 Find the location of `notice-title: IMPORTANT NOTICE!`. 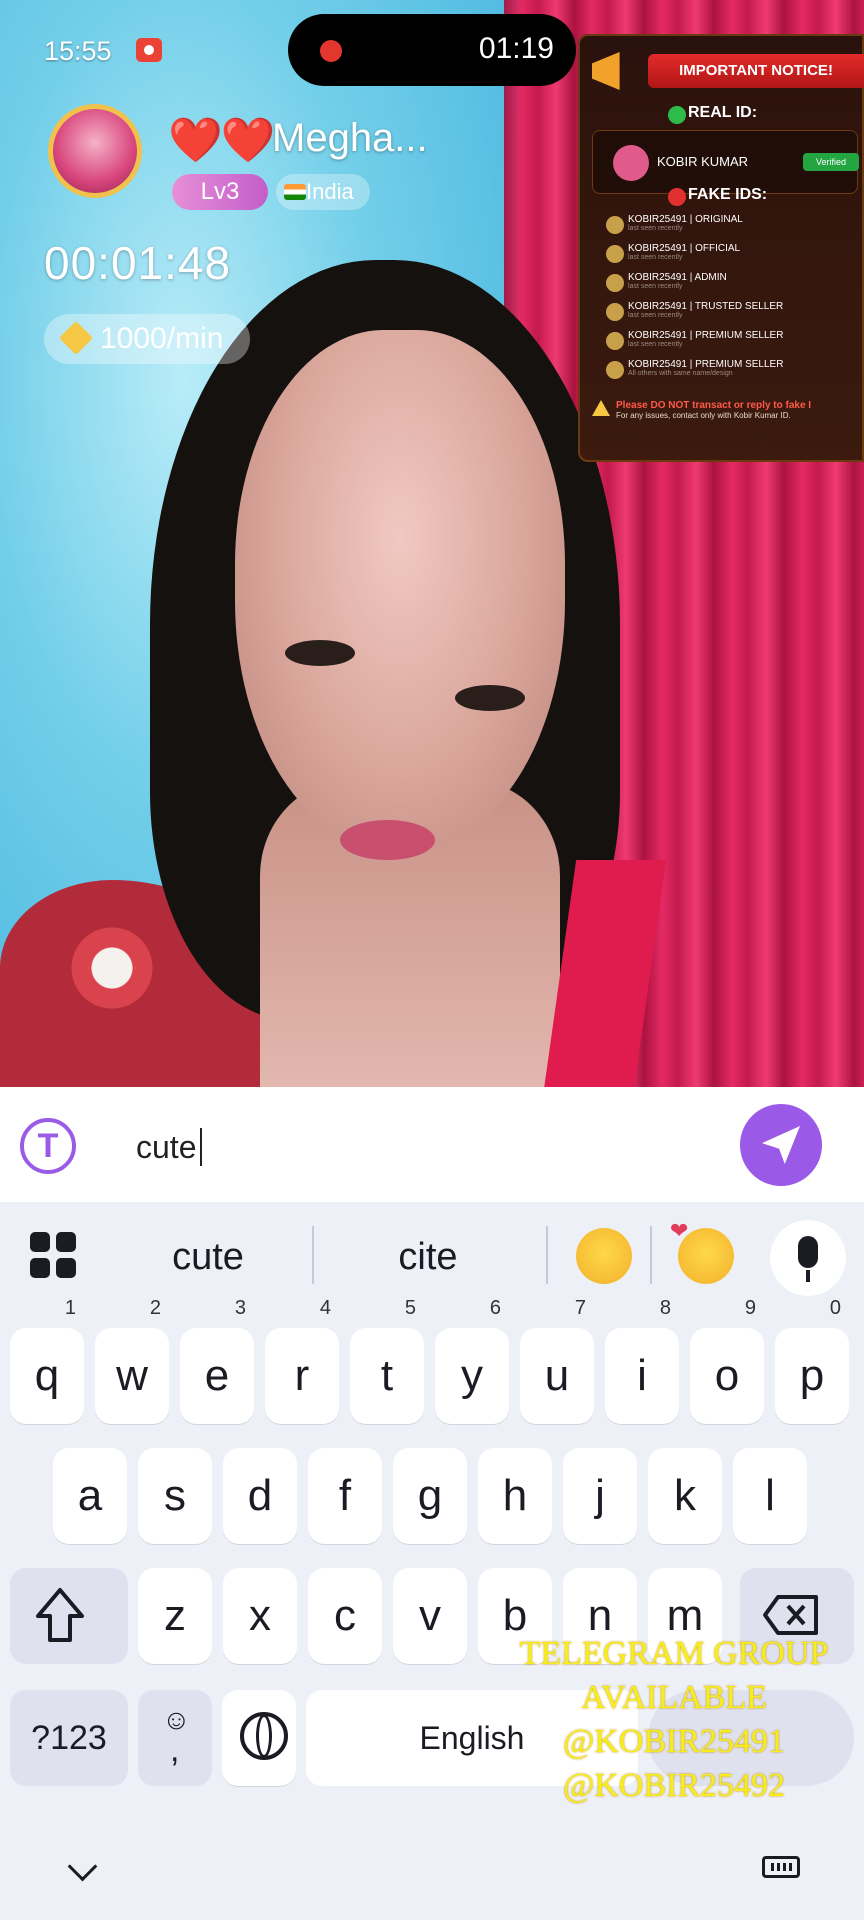

notice-title: IMPORTANT NOTICE! is located at coordinates (756, 71).